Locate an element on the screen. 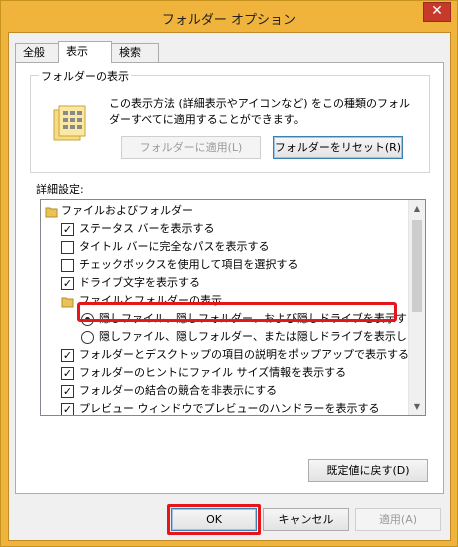 This screenshot has height=547, width=458. list-item: ✓ フォルダーのヒントにファイル サイズ情報を表示する is located at coordinates (225, 373).